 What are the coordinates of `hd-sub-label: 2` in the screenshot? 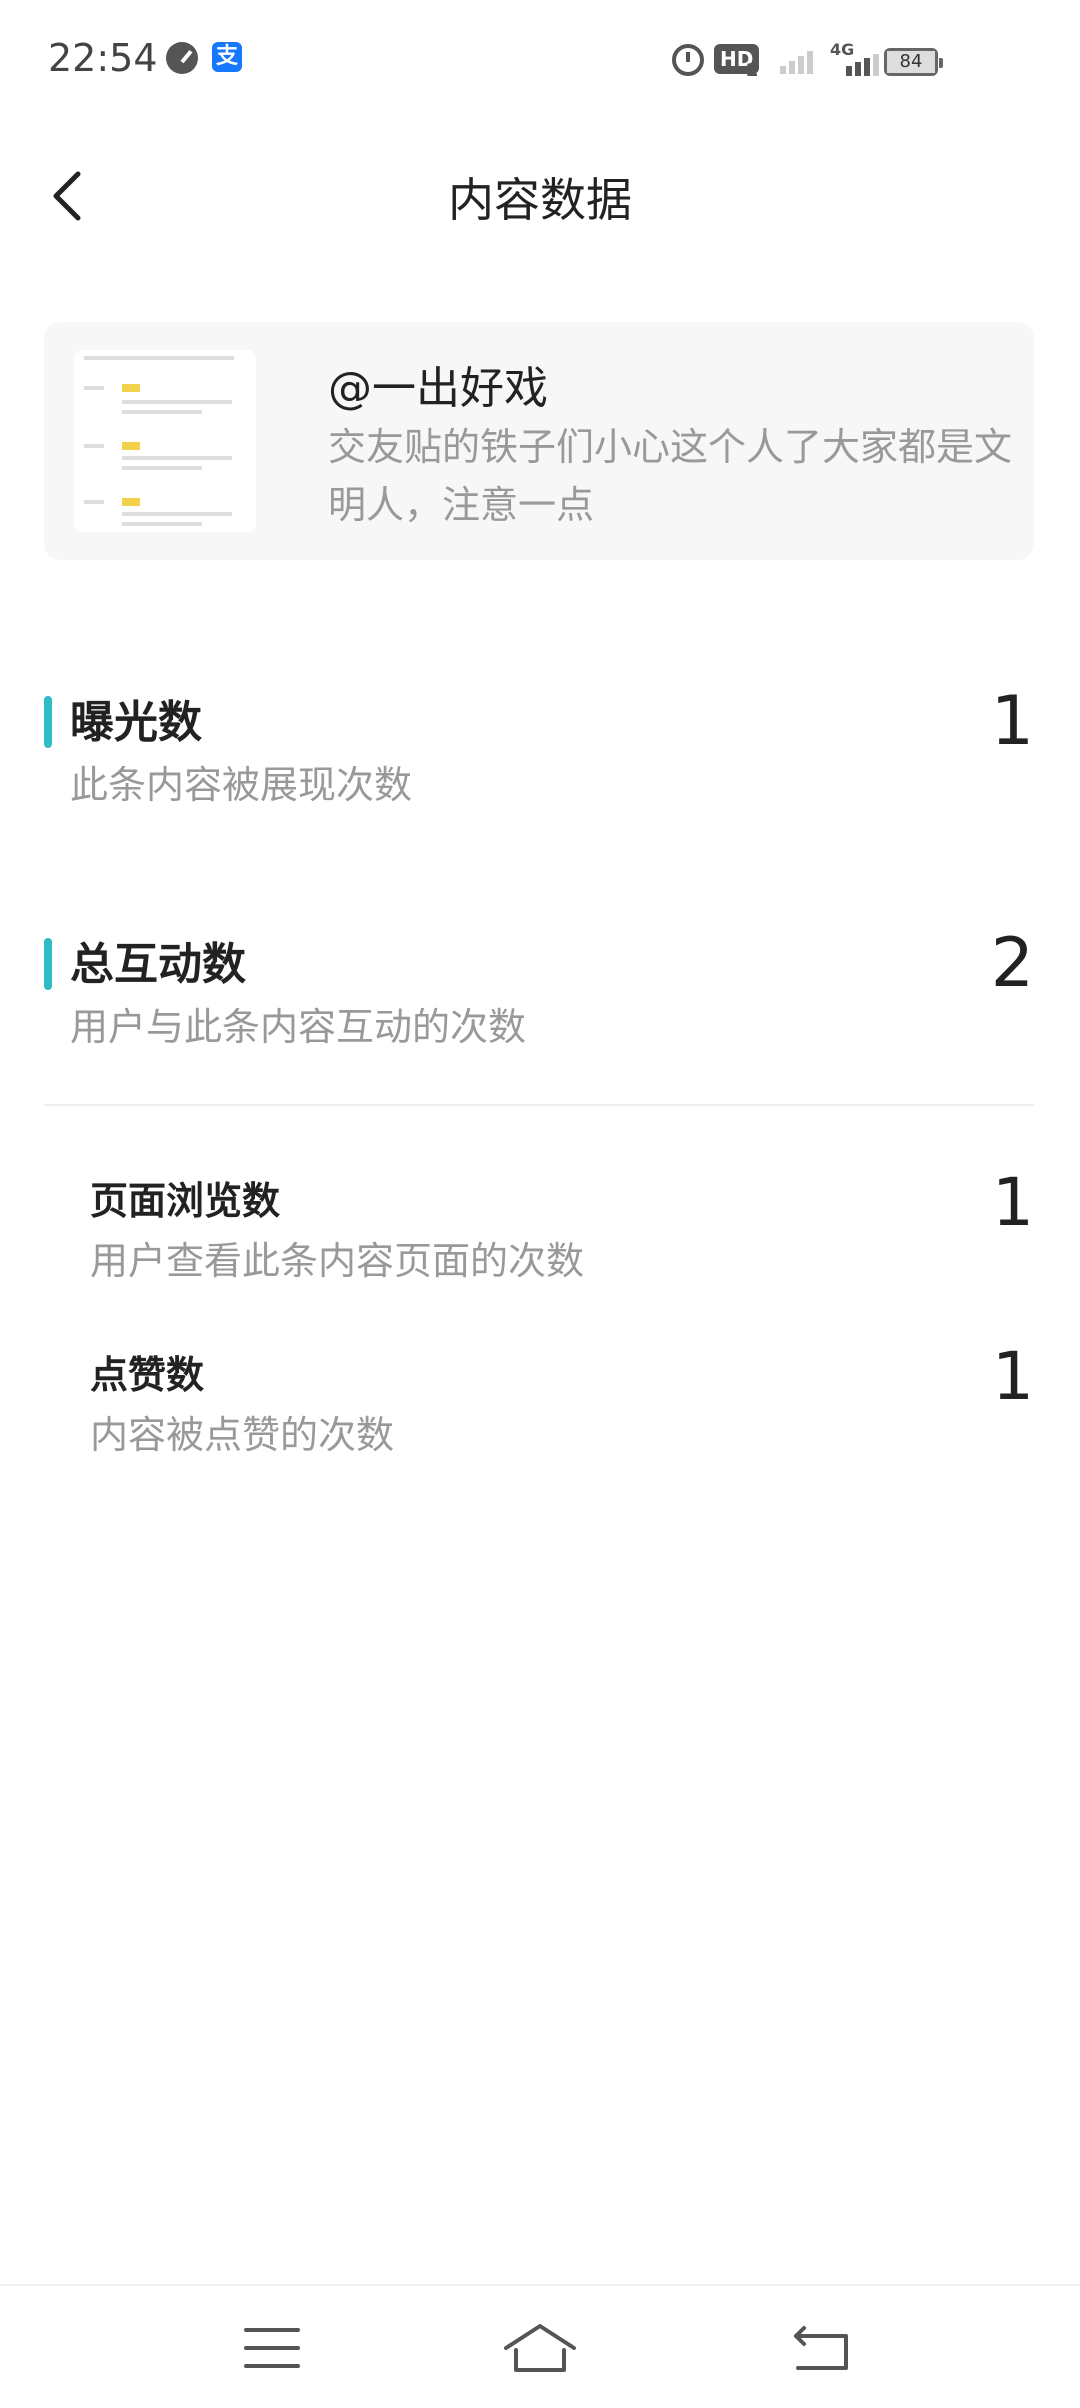 It's located at (752, 70).